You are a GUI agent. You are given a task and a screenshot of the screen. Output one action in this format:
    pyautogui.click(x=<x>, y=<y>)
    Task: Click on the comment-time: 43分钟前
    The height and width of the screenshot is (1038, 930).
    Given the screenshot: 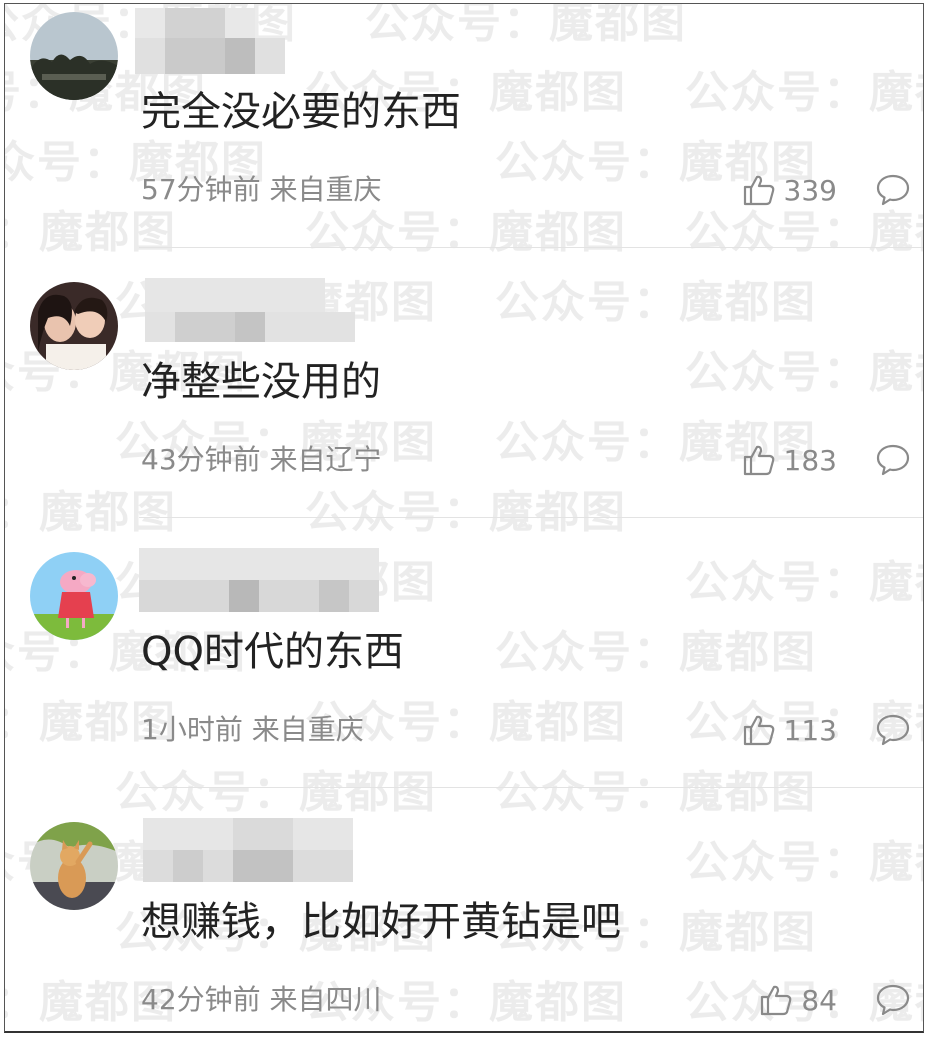 What is the action you would take?
    pyautogui.click(x=201, y=459)
    